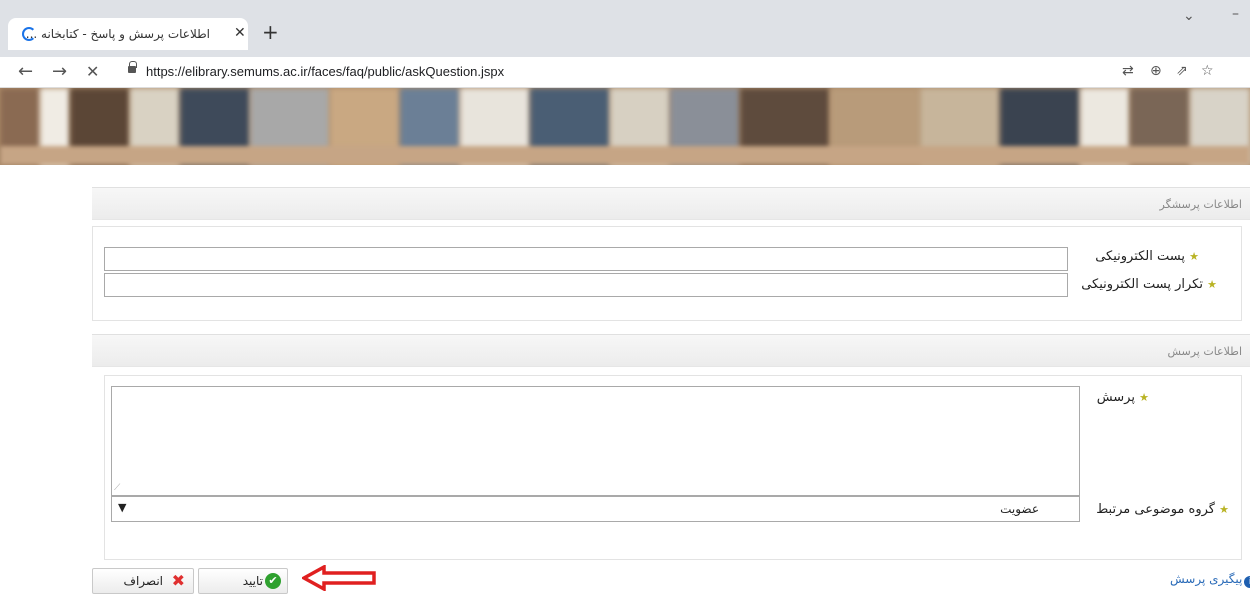  I want to click on x-icon: ✖, so click(178, 580).